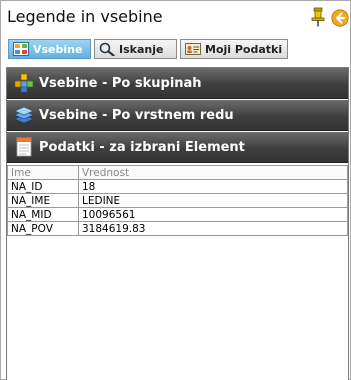 Image resolution: width=351 pixels, height=380 pixels. I want to click on column-header-ime: Ime, so click(43, 172).